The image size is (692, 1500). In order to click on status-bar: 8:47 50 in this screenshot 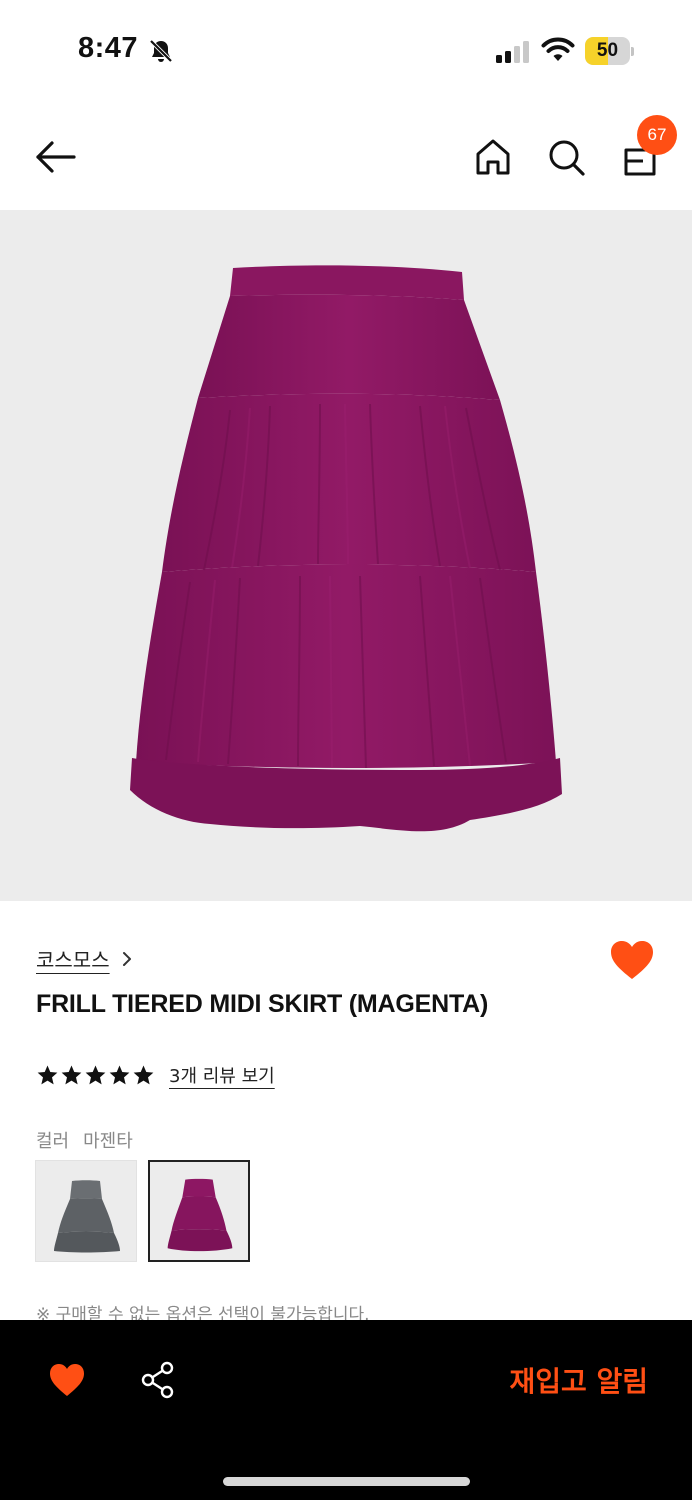, I will do `click(346, 52)`.